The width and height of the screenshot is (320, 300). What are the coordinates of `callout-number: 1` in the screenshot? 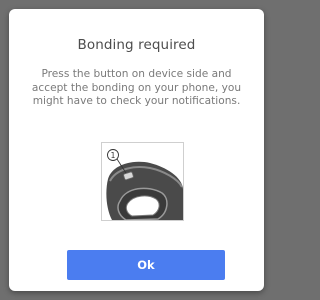 It's located at (113, 155).